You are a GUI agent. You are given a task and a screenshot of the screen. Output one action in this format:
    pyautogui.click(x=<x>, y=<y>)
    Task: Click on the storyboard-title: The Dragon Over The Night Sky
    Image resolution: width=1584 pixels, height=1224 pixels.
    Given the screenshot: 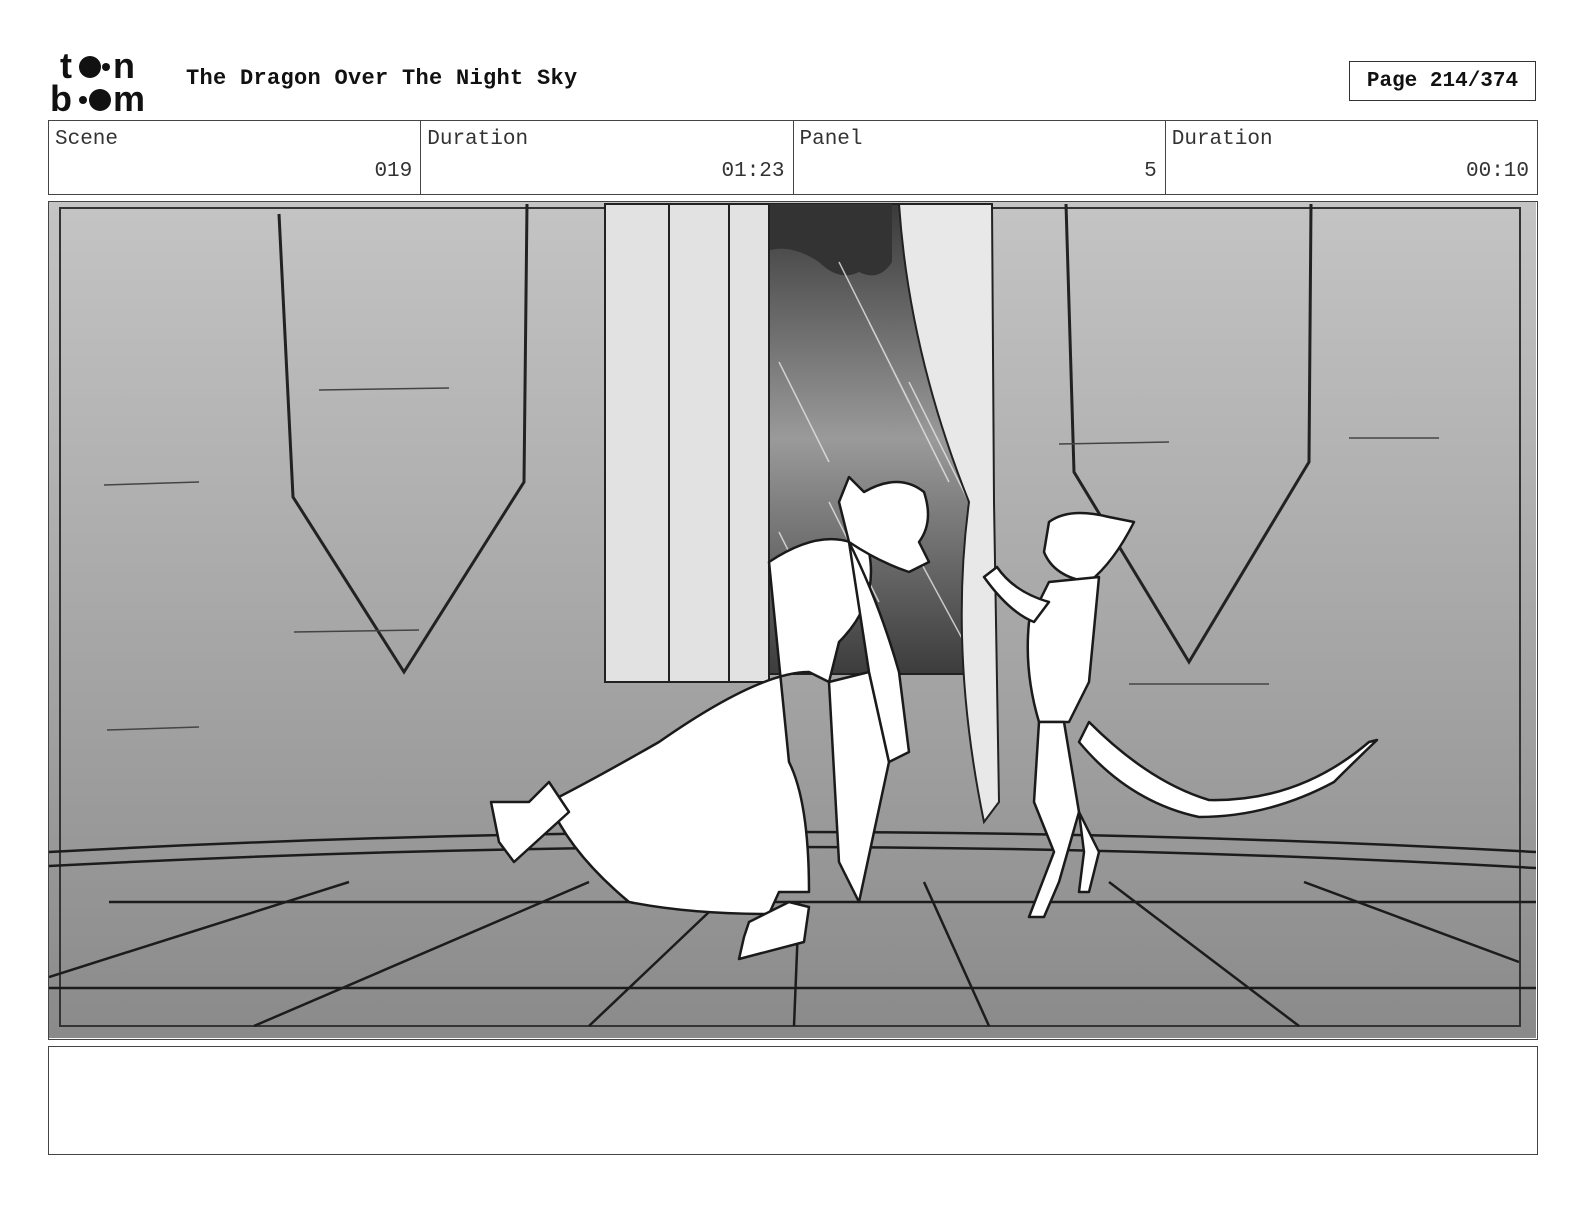 What is the action you would take?
    pyautogui.click(x=382, y=78)
    